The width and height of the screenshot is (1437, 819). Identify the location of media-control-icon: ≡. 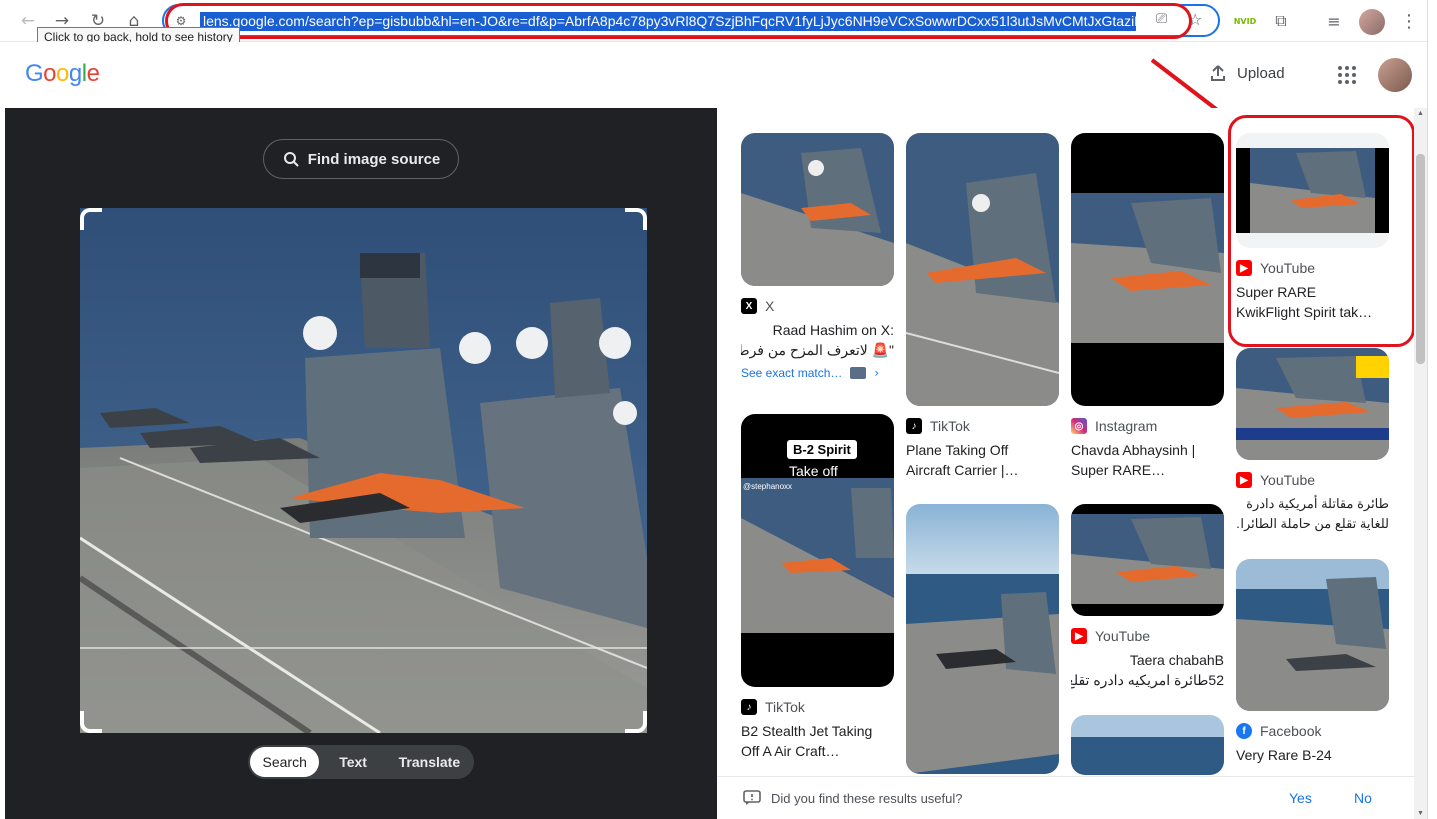
(1334, 21).